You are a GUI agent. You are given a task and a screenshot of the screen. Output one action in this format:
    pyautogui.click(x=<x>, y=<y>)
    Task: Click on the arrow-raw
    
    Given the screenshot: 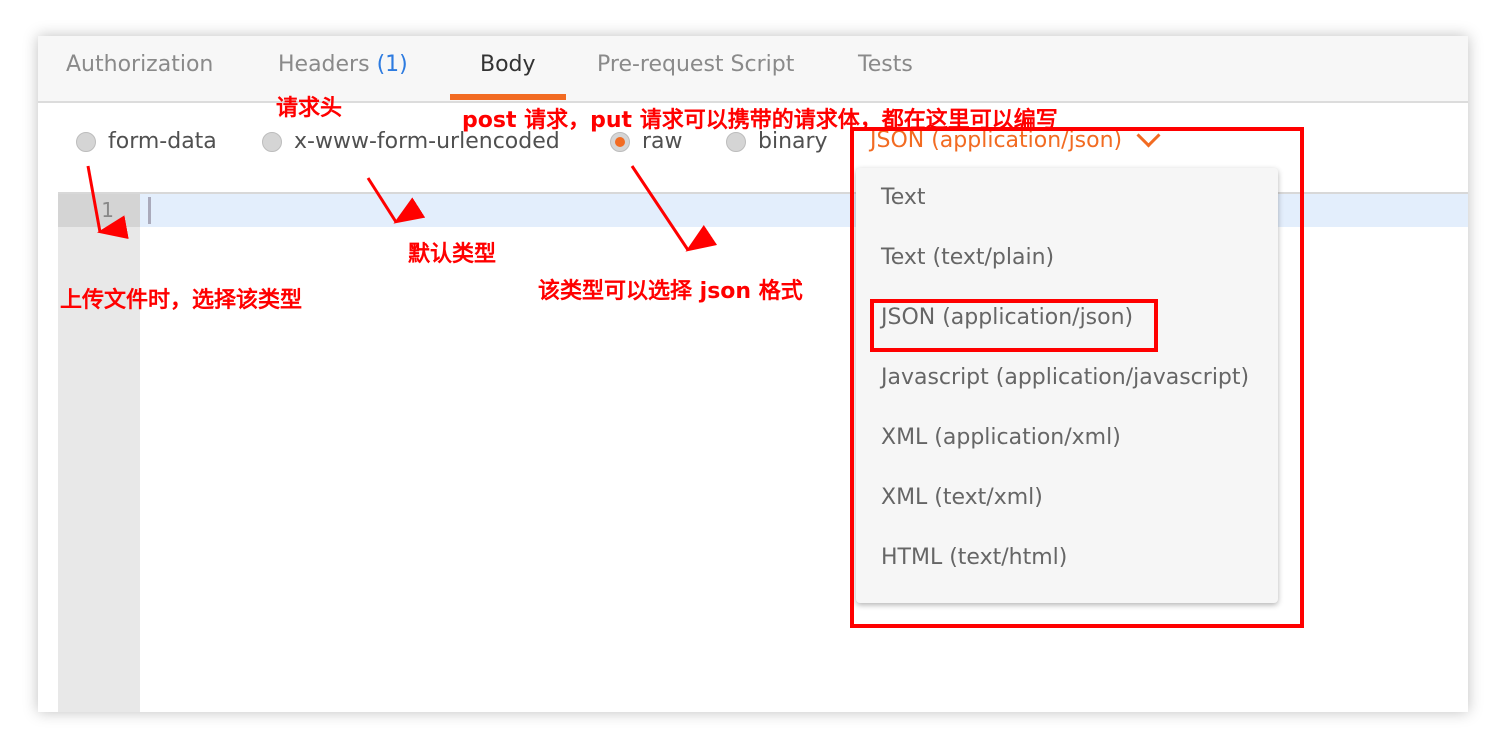 What is the action you would take?
    pyautogui.click(x=674, y=208)
    